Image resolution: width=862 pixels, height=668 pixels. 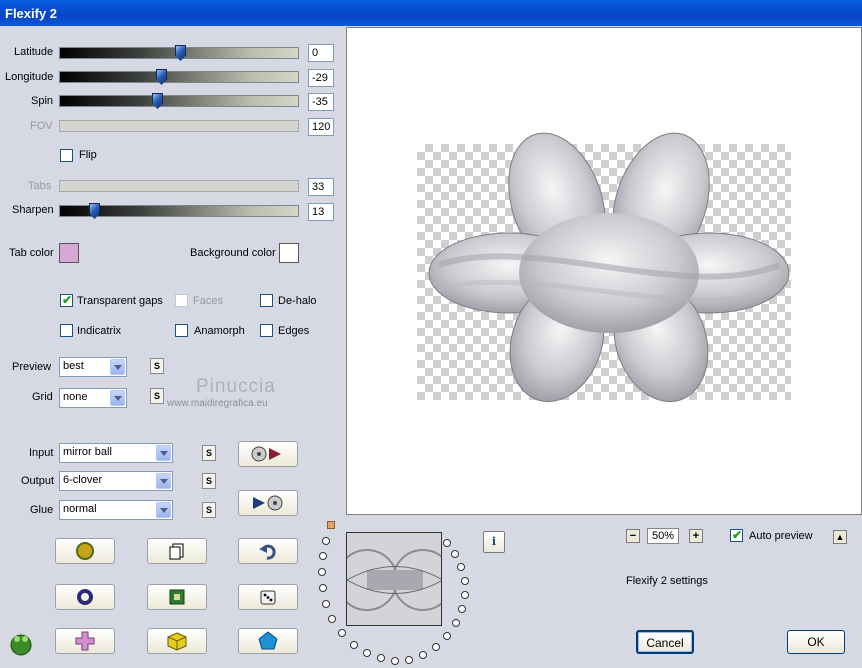 I want to click on tab-color-swatch, so click(x=69, y=253).